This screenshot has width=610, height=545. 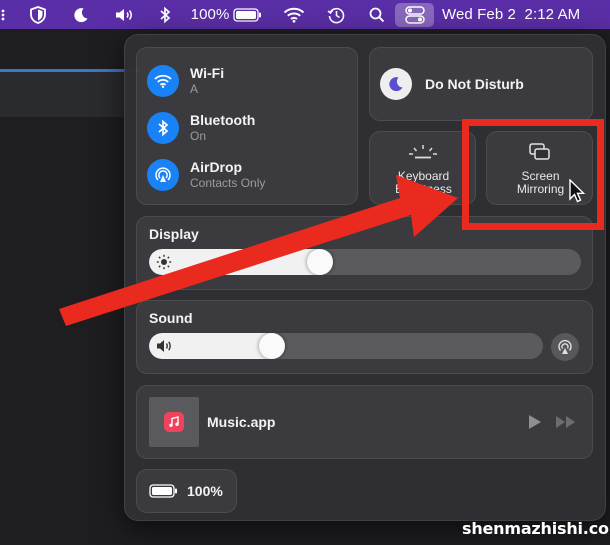 I want to click on mouse-cursor-icon, so click(x=577, y=191).